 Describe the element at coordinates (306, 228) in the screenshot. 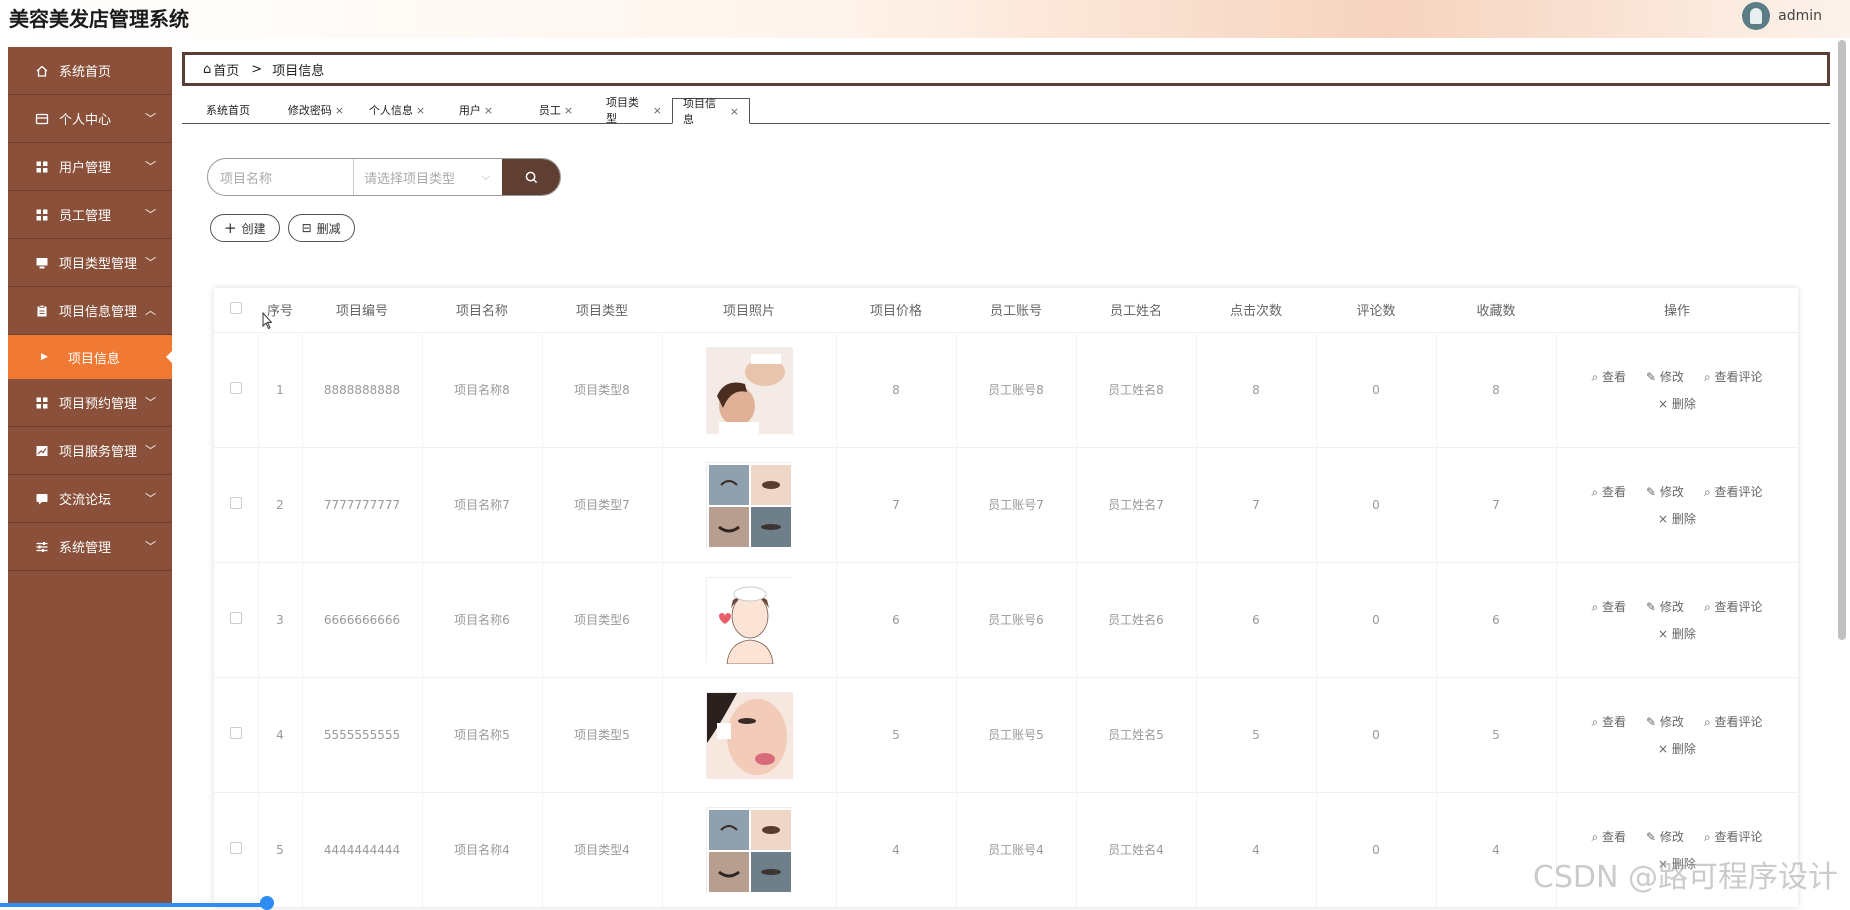

I see `minus-square-icon: ⊟` at that location.